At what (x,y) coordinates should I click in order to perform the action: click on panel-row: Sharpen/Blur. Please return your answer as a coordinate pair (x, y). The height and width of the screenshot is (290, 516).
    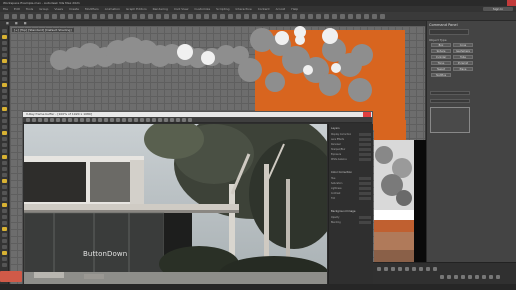
    Looking at the image, I should click on (351, 149).